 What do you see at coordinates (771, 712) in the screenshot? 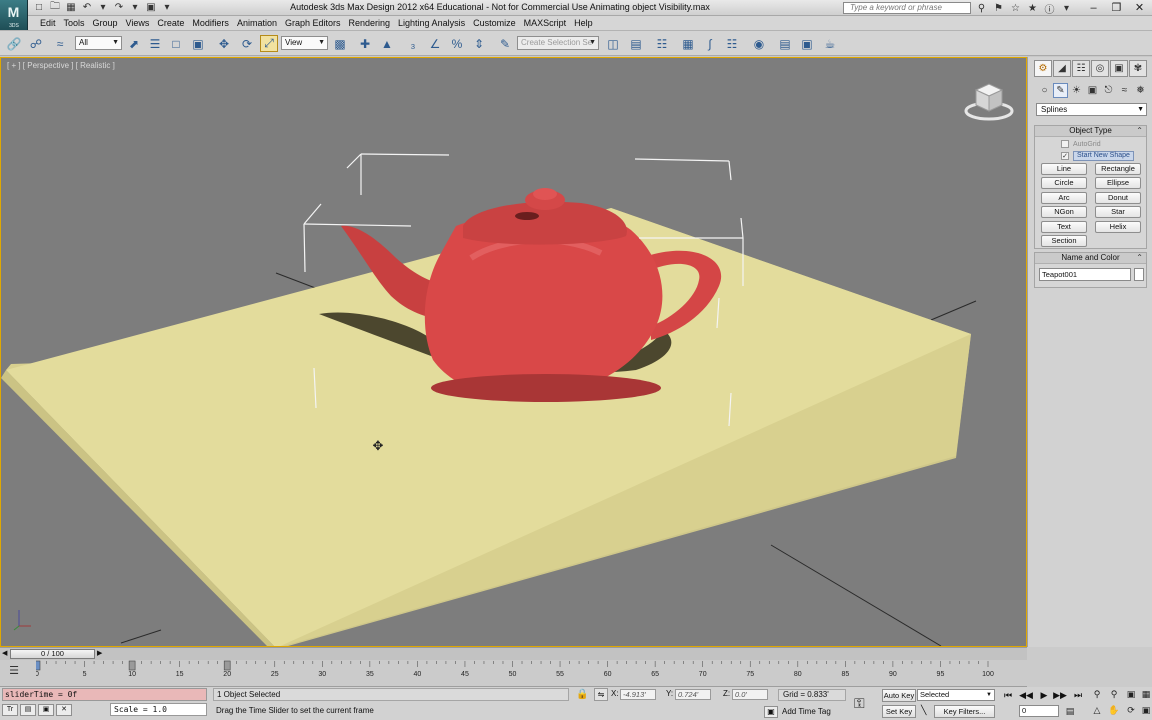
I see `time-tag-icon: ▣` at bounding box center [771, 712].